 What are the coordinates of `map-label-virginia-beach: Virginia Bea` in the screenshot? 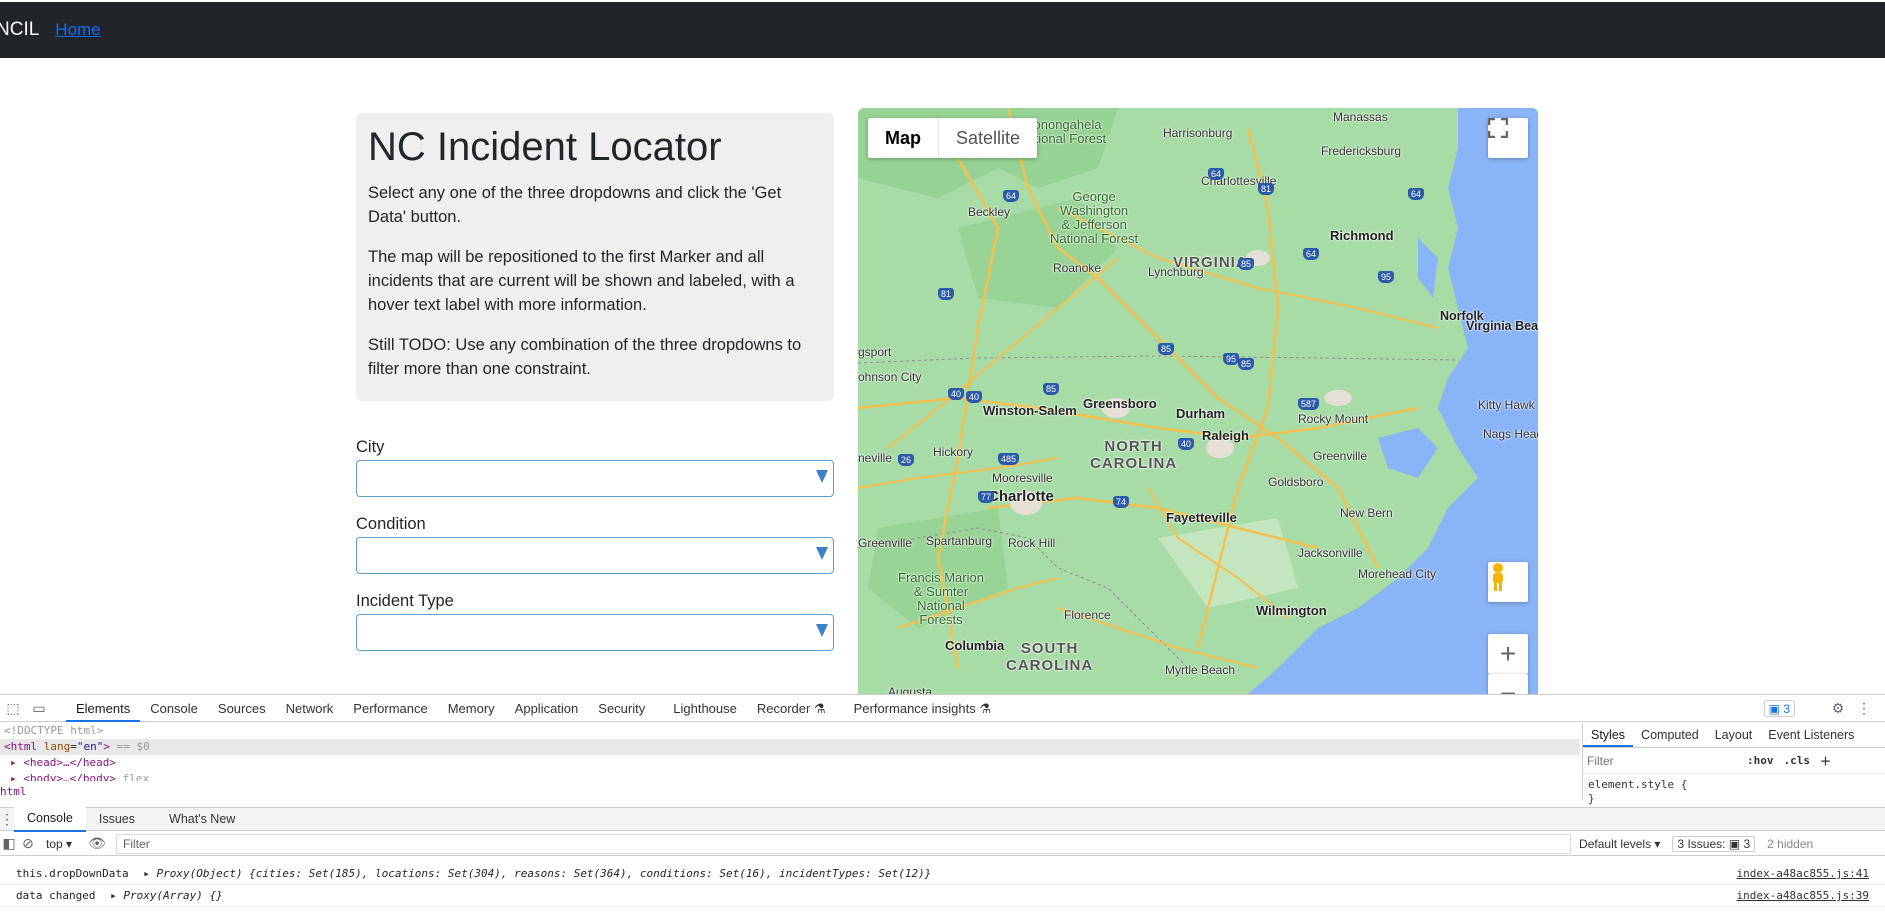 It's located at (1502, 326).